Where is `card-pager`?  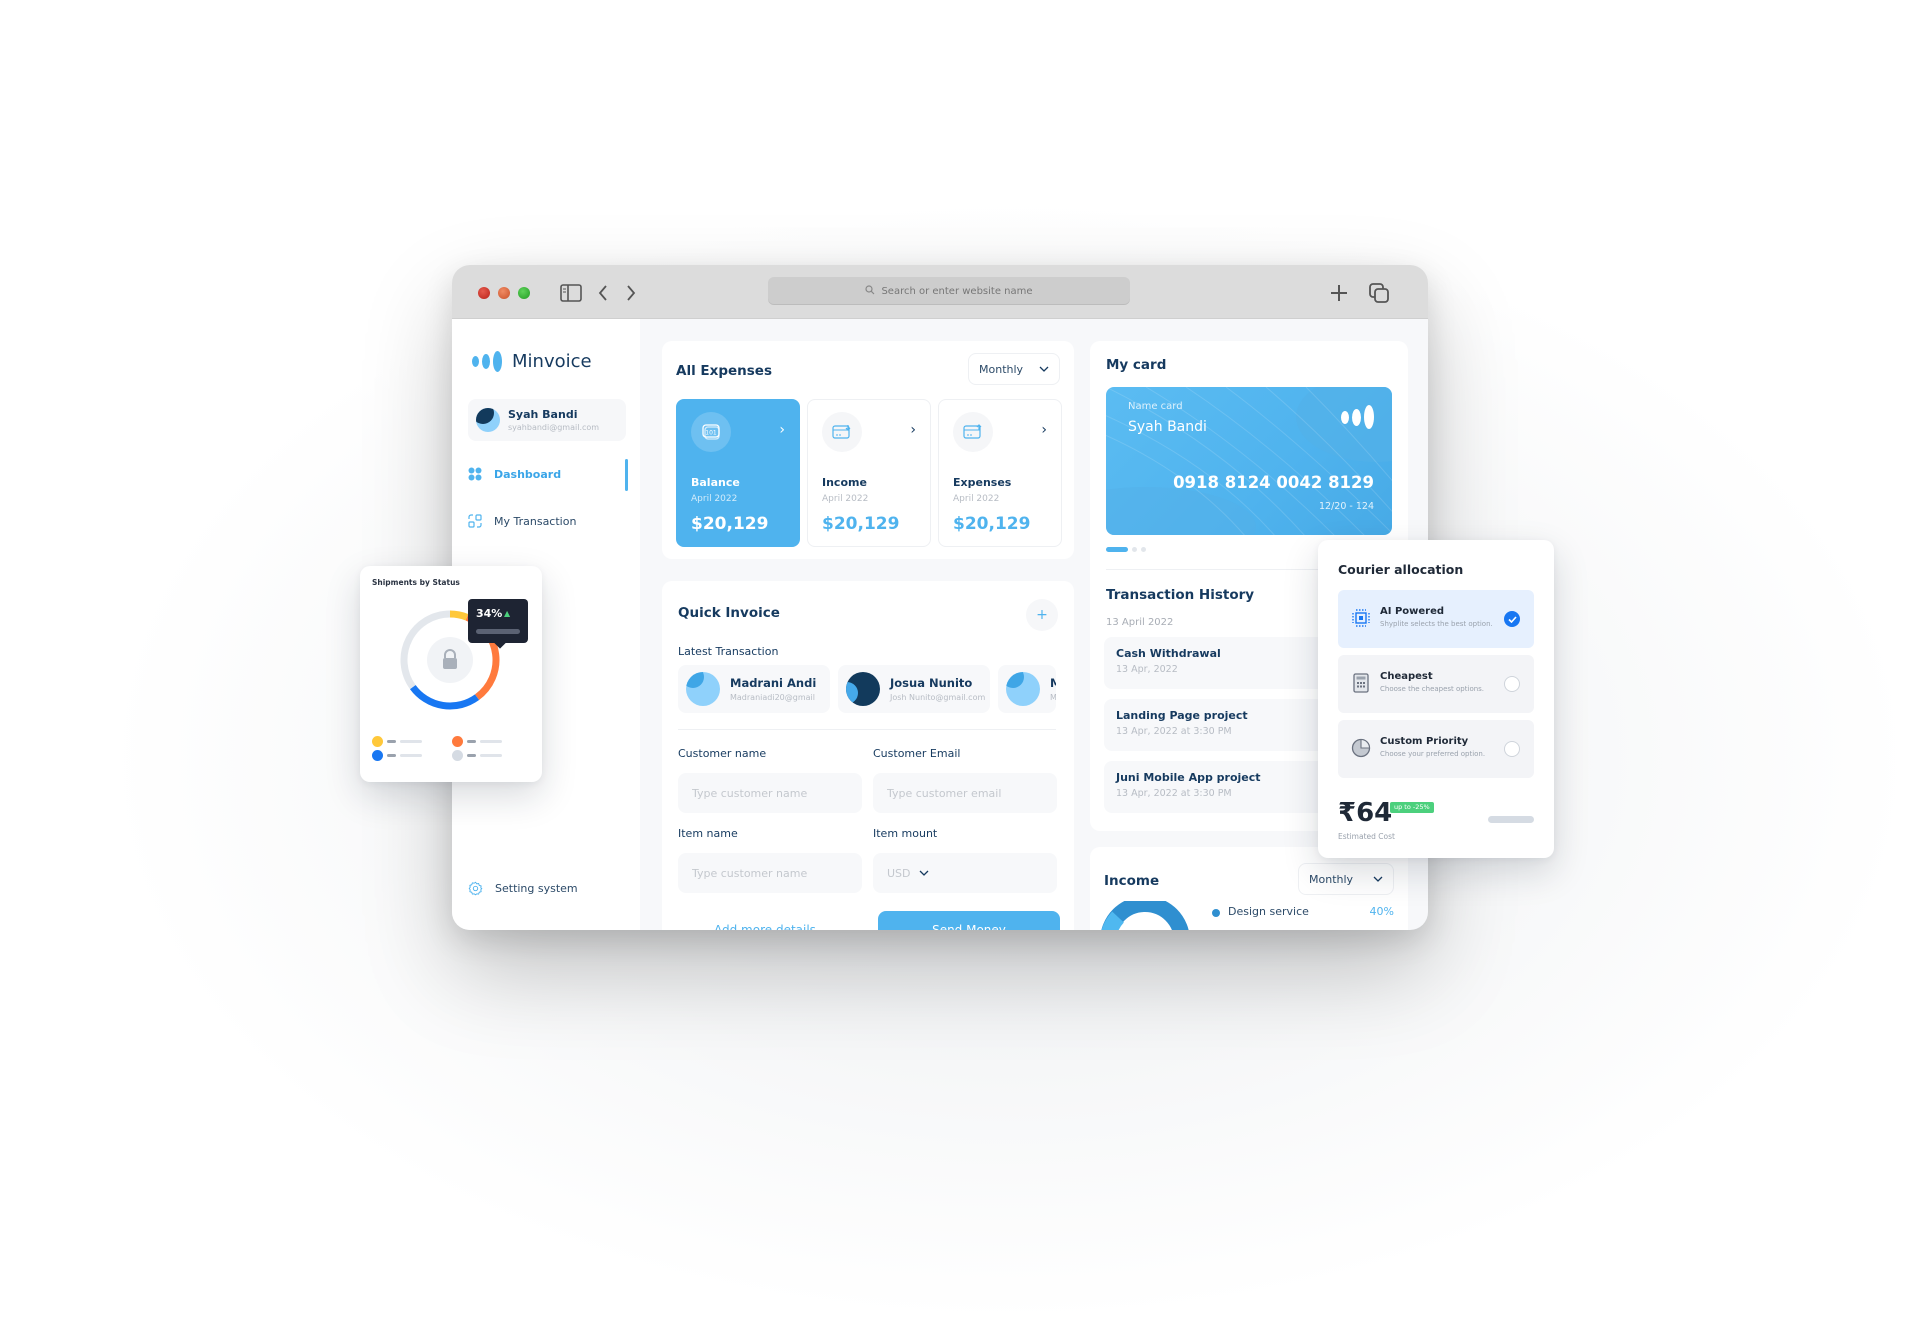
card-pager is located at coordinates (1126, 549).